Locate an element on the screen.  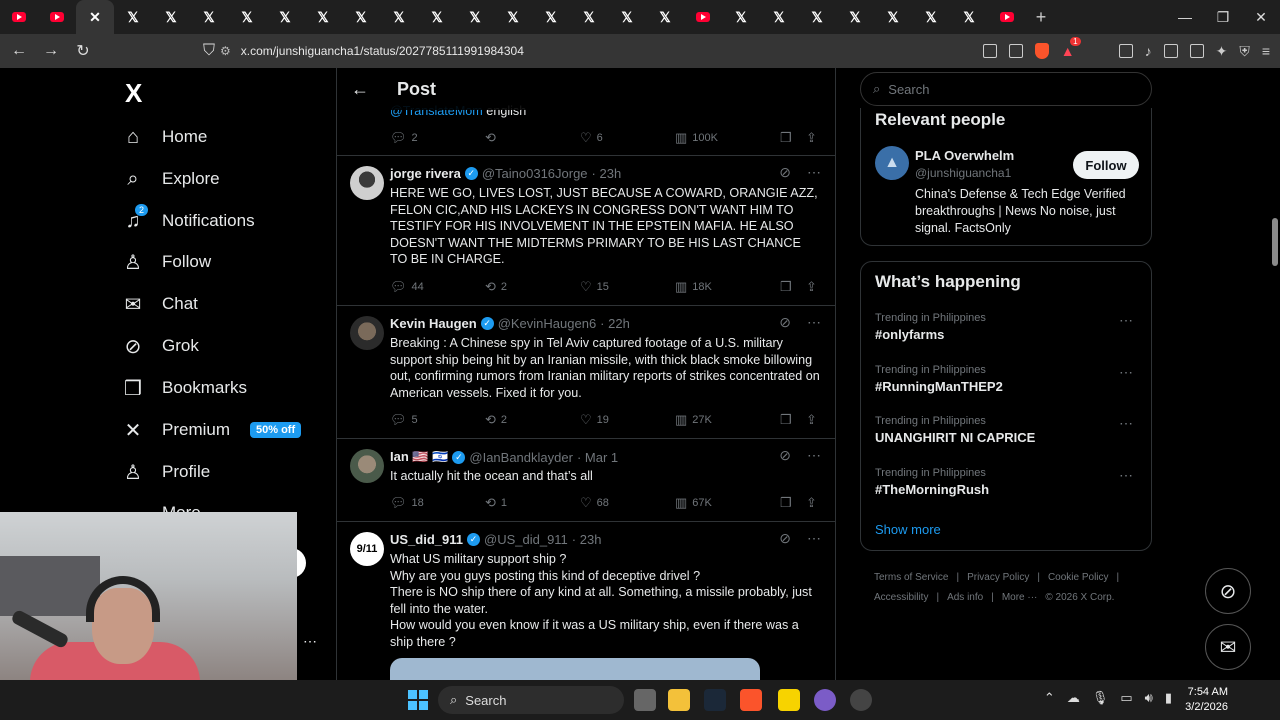
mic-icon: 🎙︎ is located at coordinates (1100, 698).